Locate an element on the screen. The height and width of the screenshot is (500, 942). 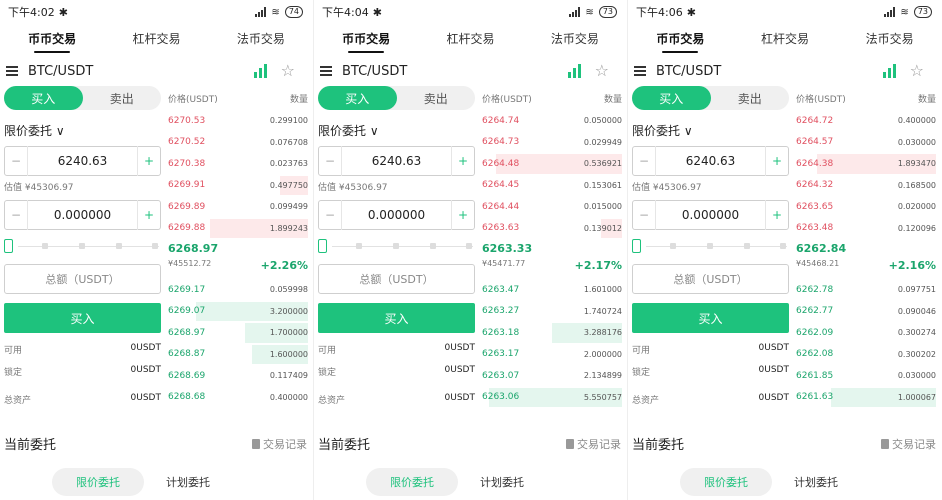
ask-row: 6269.91 0.497750 is located at coordinates (238, 186).